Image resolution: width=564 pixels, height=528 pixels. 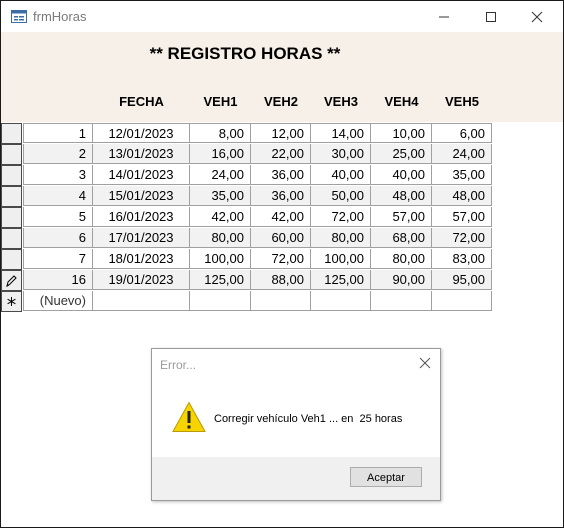 I want to click on cell-veh5: 48,00, so click(x=462, y=196).